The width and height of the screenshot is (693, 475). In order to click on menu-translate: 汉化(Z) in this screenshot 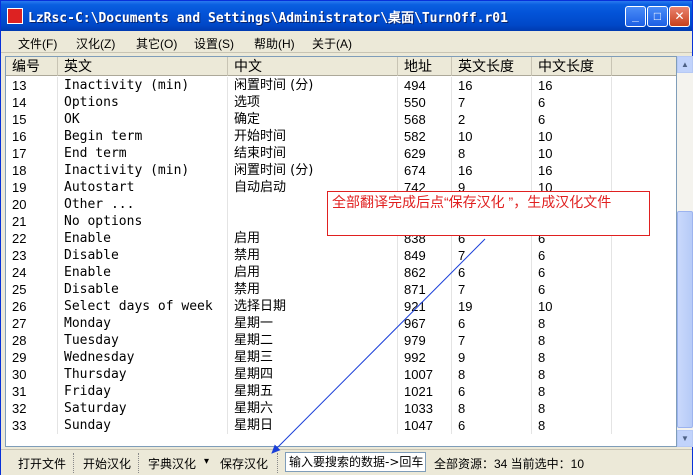, I will do `click(95, 43)`.